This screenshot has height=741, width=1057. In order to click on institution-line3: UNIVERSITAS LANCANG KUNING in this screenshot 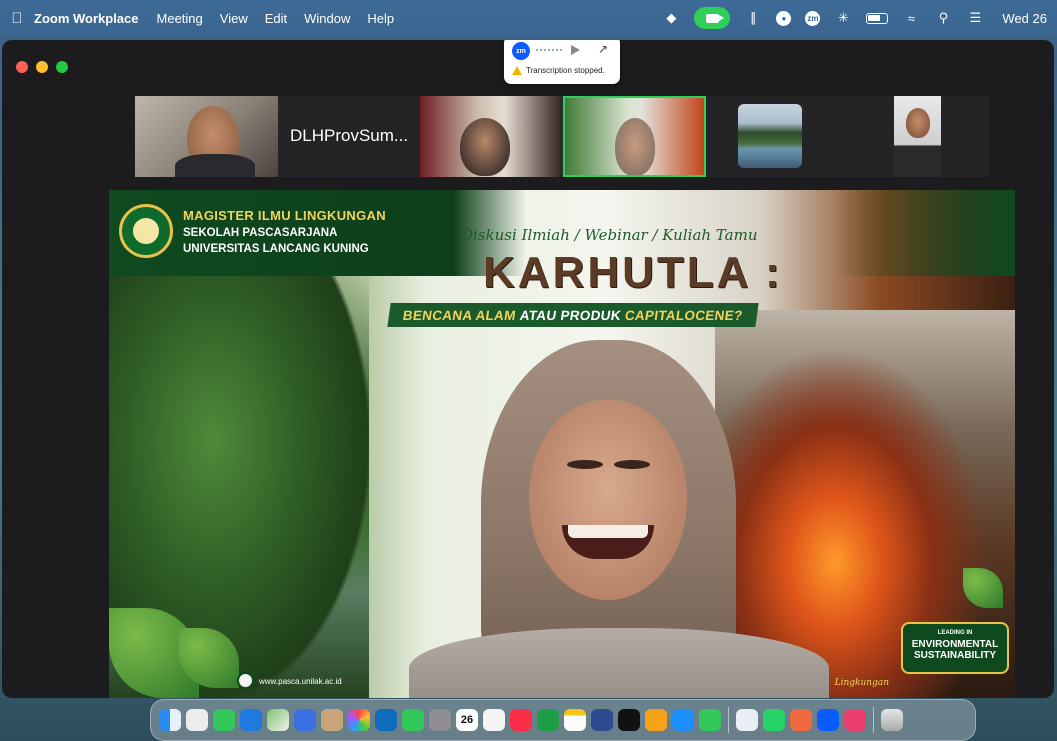, I will do `click(276, 249)`.